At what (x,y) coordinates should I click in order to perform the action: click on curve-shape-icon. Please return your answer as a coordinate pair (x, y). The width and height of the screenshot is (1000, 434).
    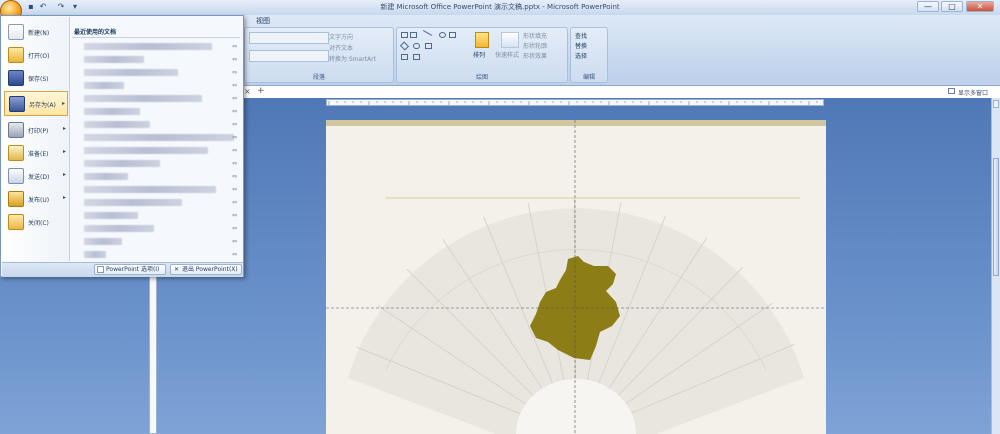
    Looking at the image, I should click on (404, 57).